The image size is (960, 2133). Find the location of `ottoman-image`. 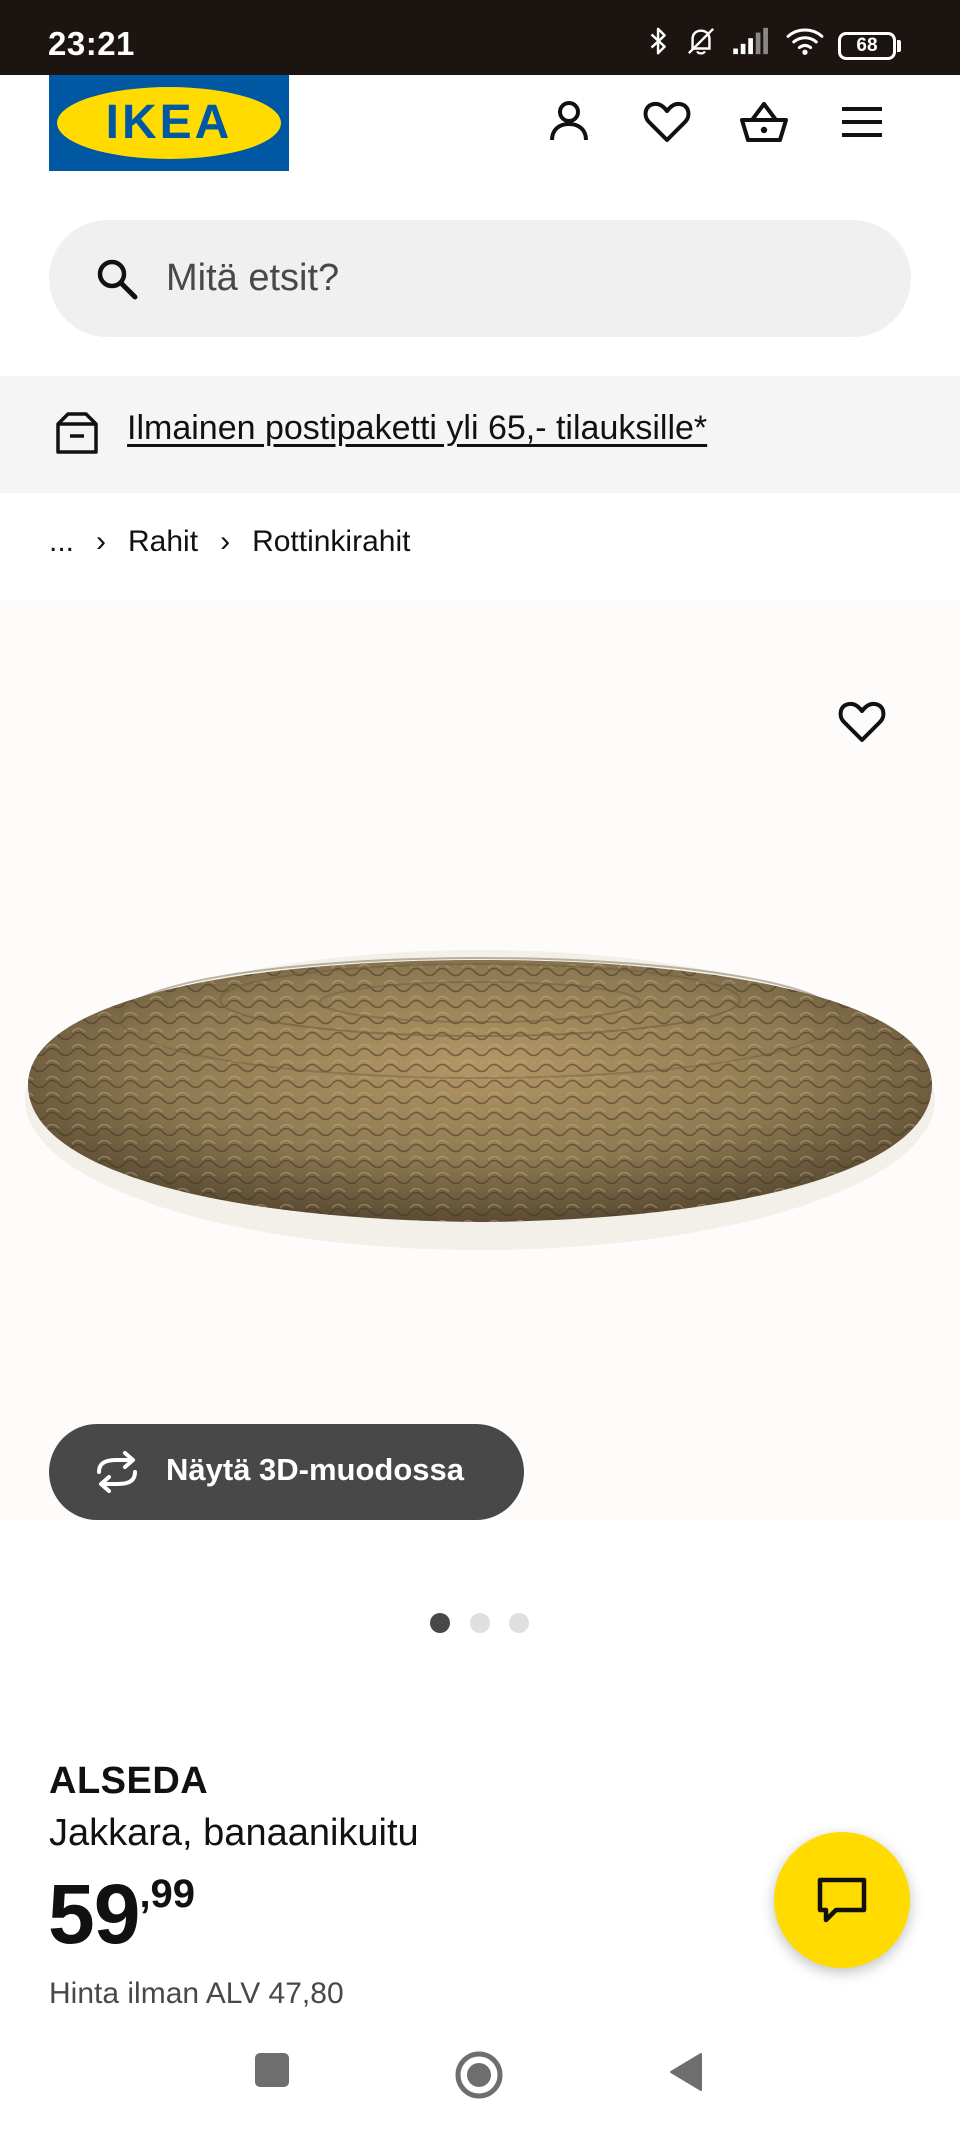

ottoman-image is located at coordinates (480, 1100).